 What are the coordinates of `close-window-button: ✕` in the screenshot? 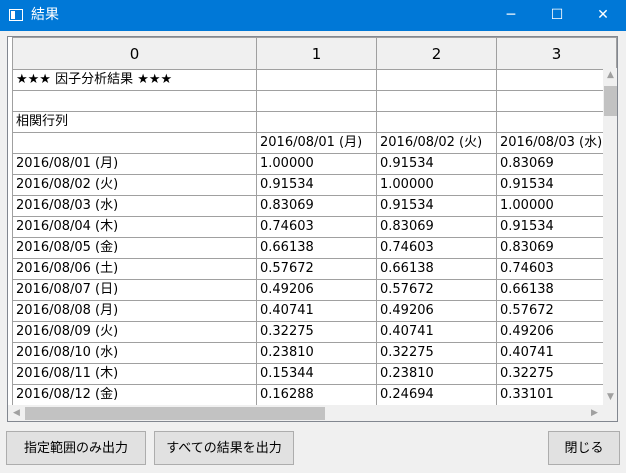 It's located at (603, 15).